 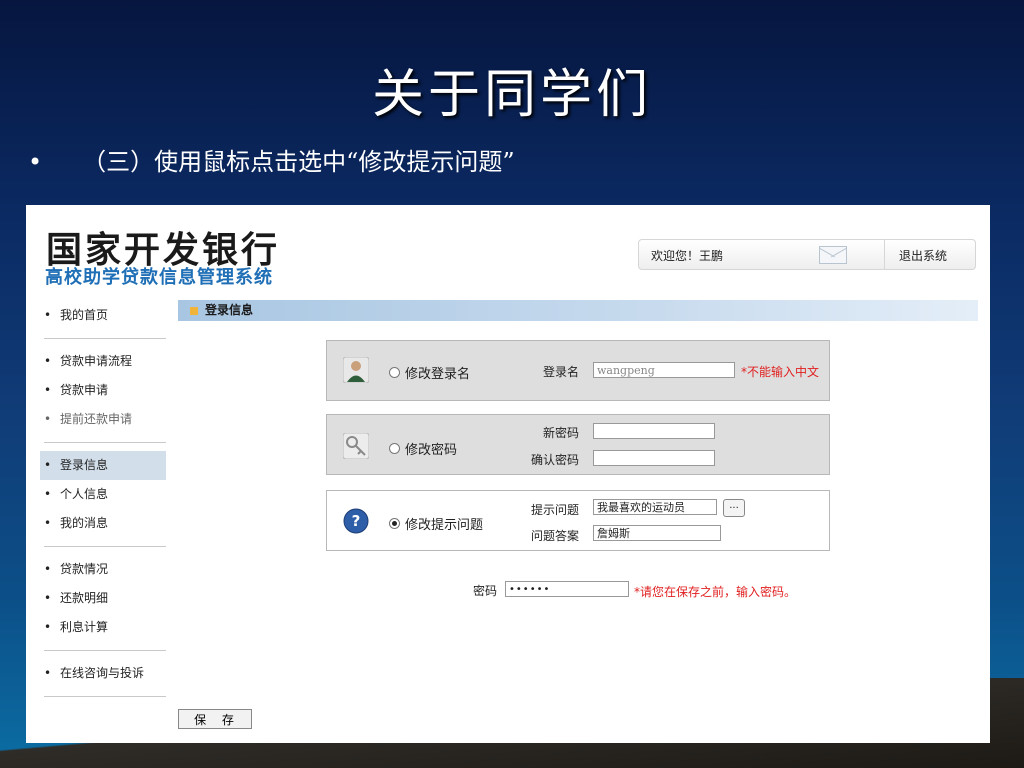 I want to click on sidebar-item: 个人信息, so click(x=103, y=494).